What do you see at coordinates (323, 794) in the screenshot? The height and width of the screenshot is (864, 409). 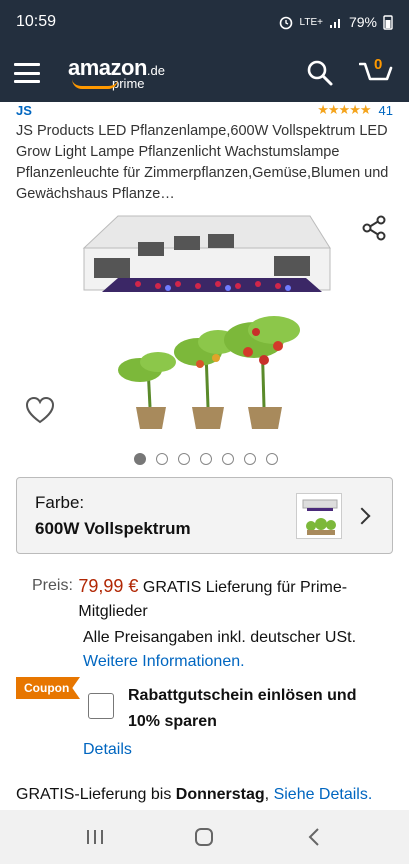 I see `delivery-details-link: Siehe Details.` at bounding box center [323, 794].